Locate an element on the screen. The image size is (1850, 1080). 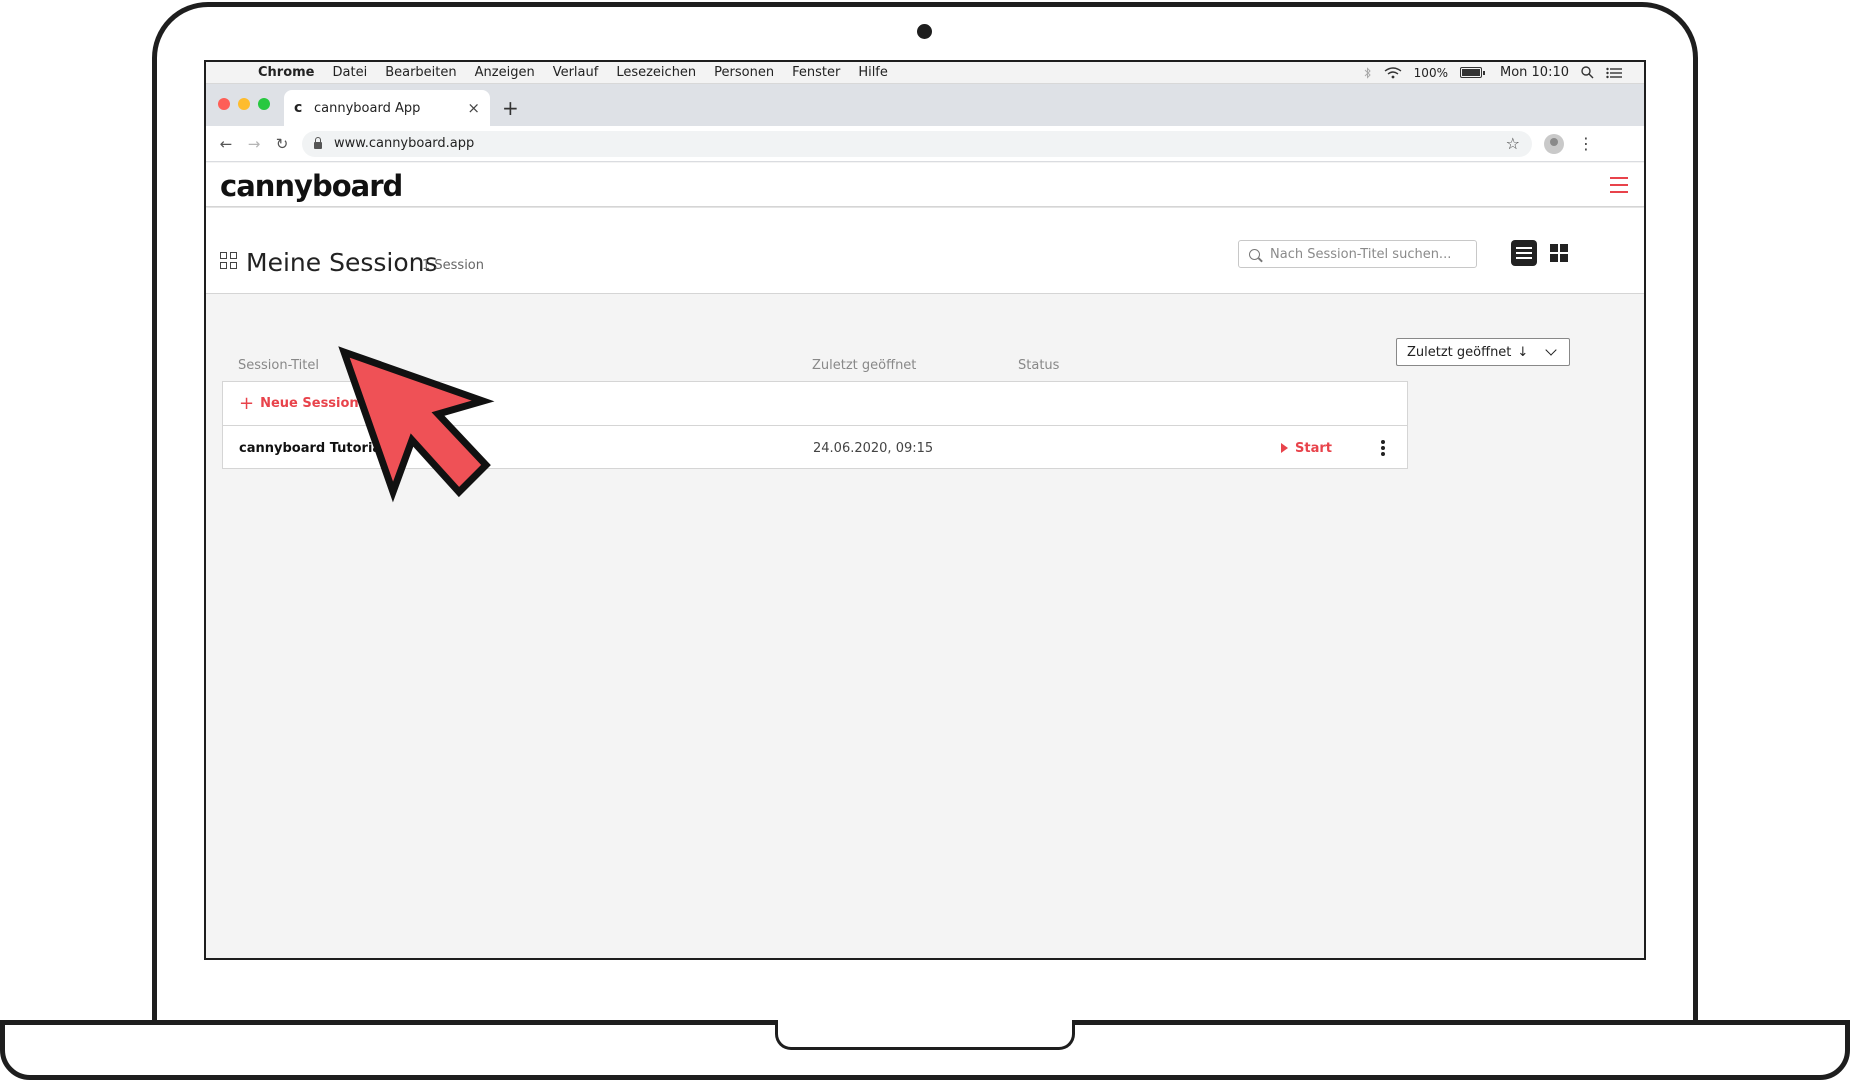
laptop-notch is located at coordinates (925, 1035).